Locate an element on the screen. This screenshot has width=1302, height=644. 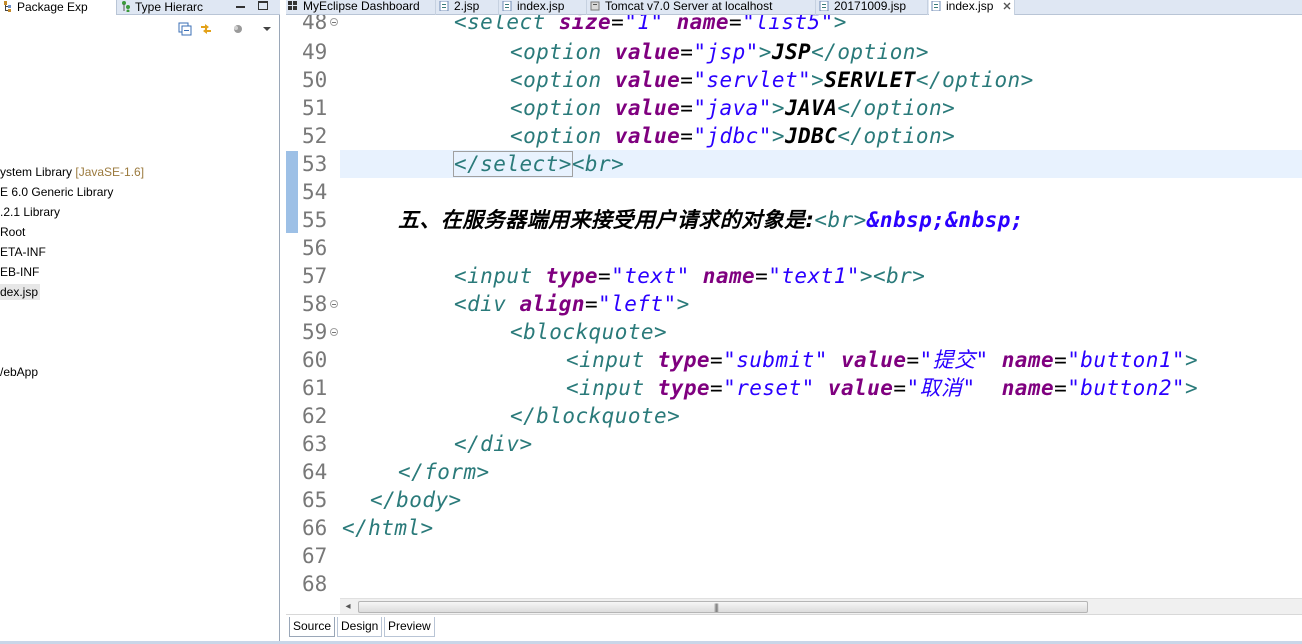
tab-myeclipse-dashboard: MyEclipse Dashboard is located at coordinates (361, 7).